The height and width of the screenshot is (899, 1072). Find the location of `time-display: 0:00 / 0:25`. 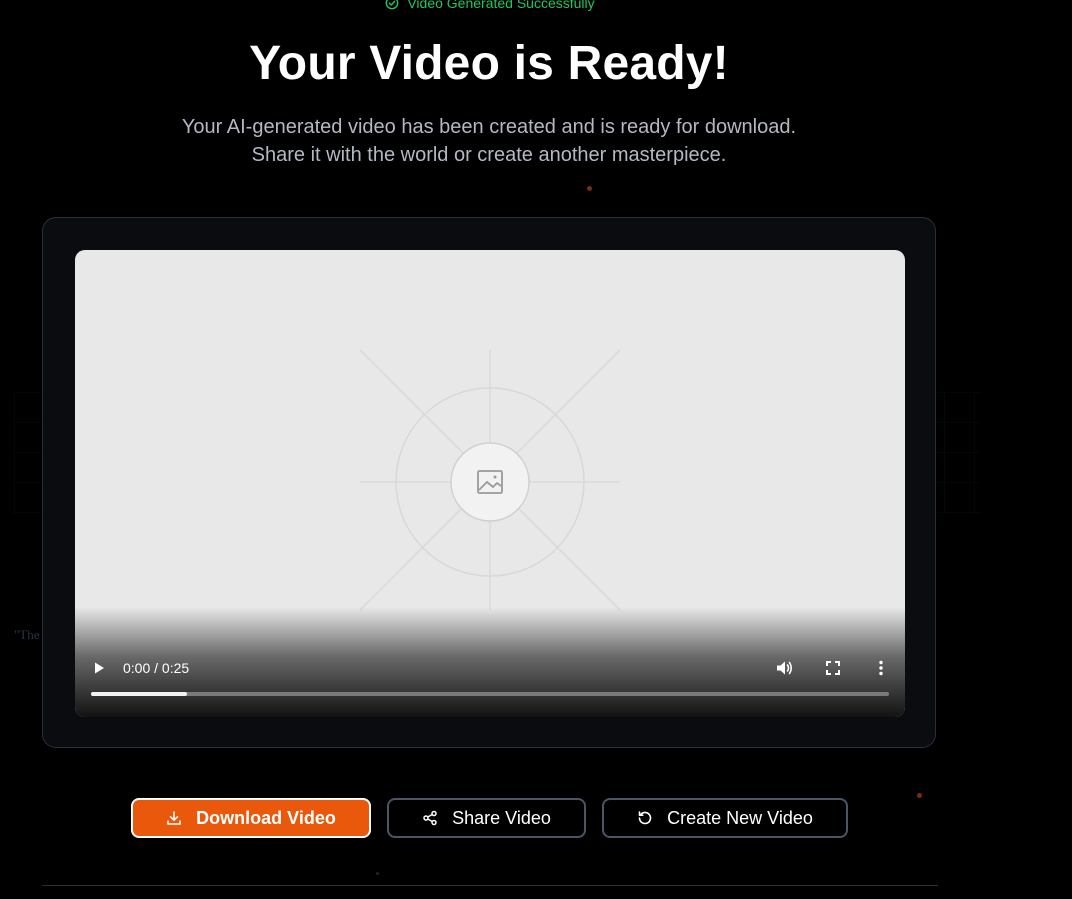

time-display: 0:00 / 0:25 is located at coordinates (156, 668).